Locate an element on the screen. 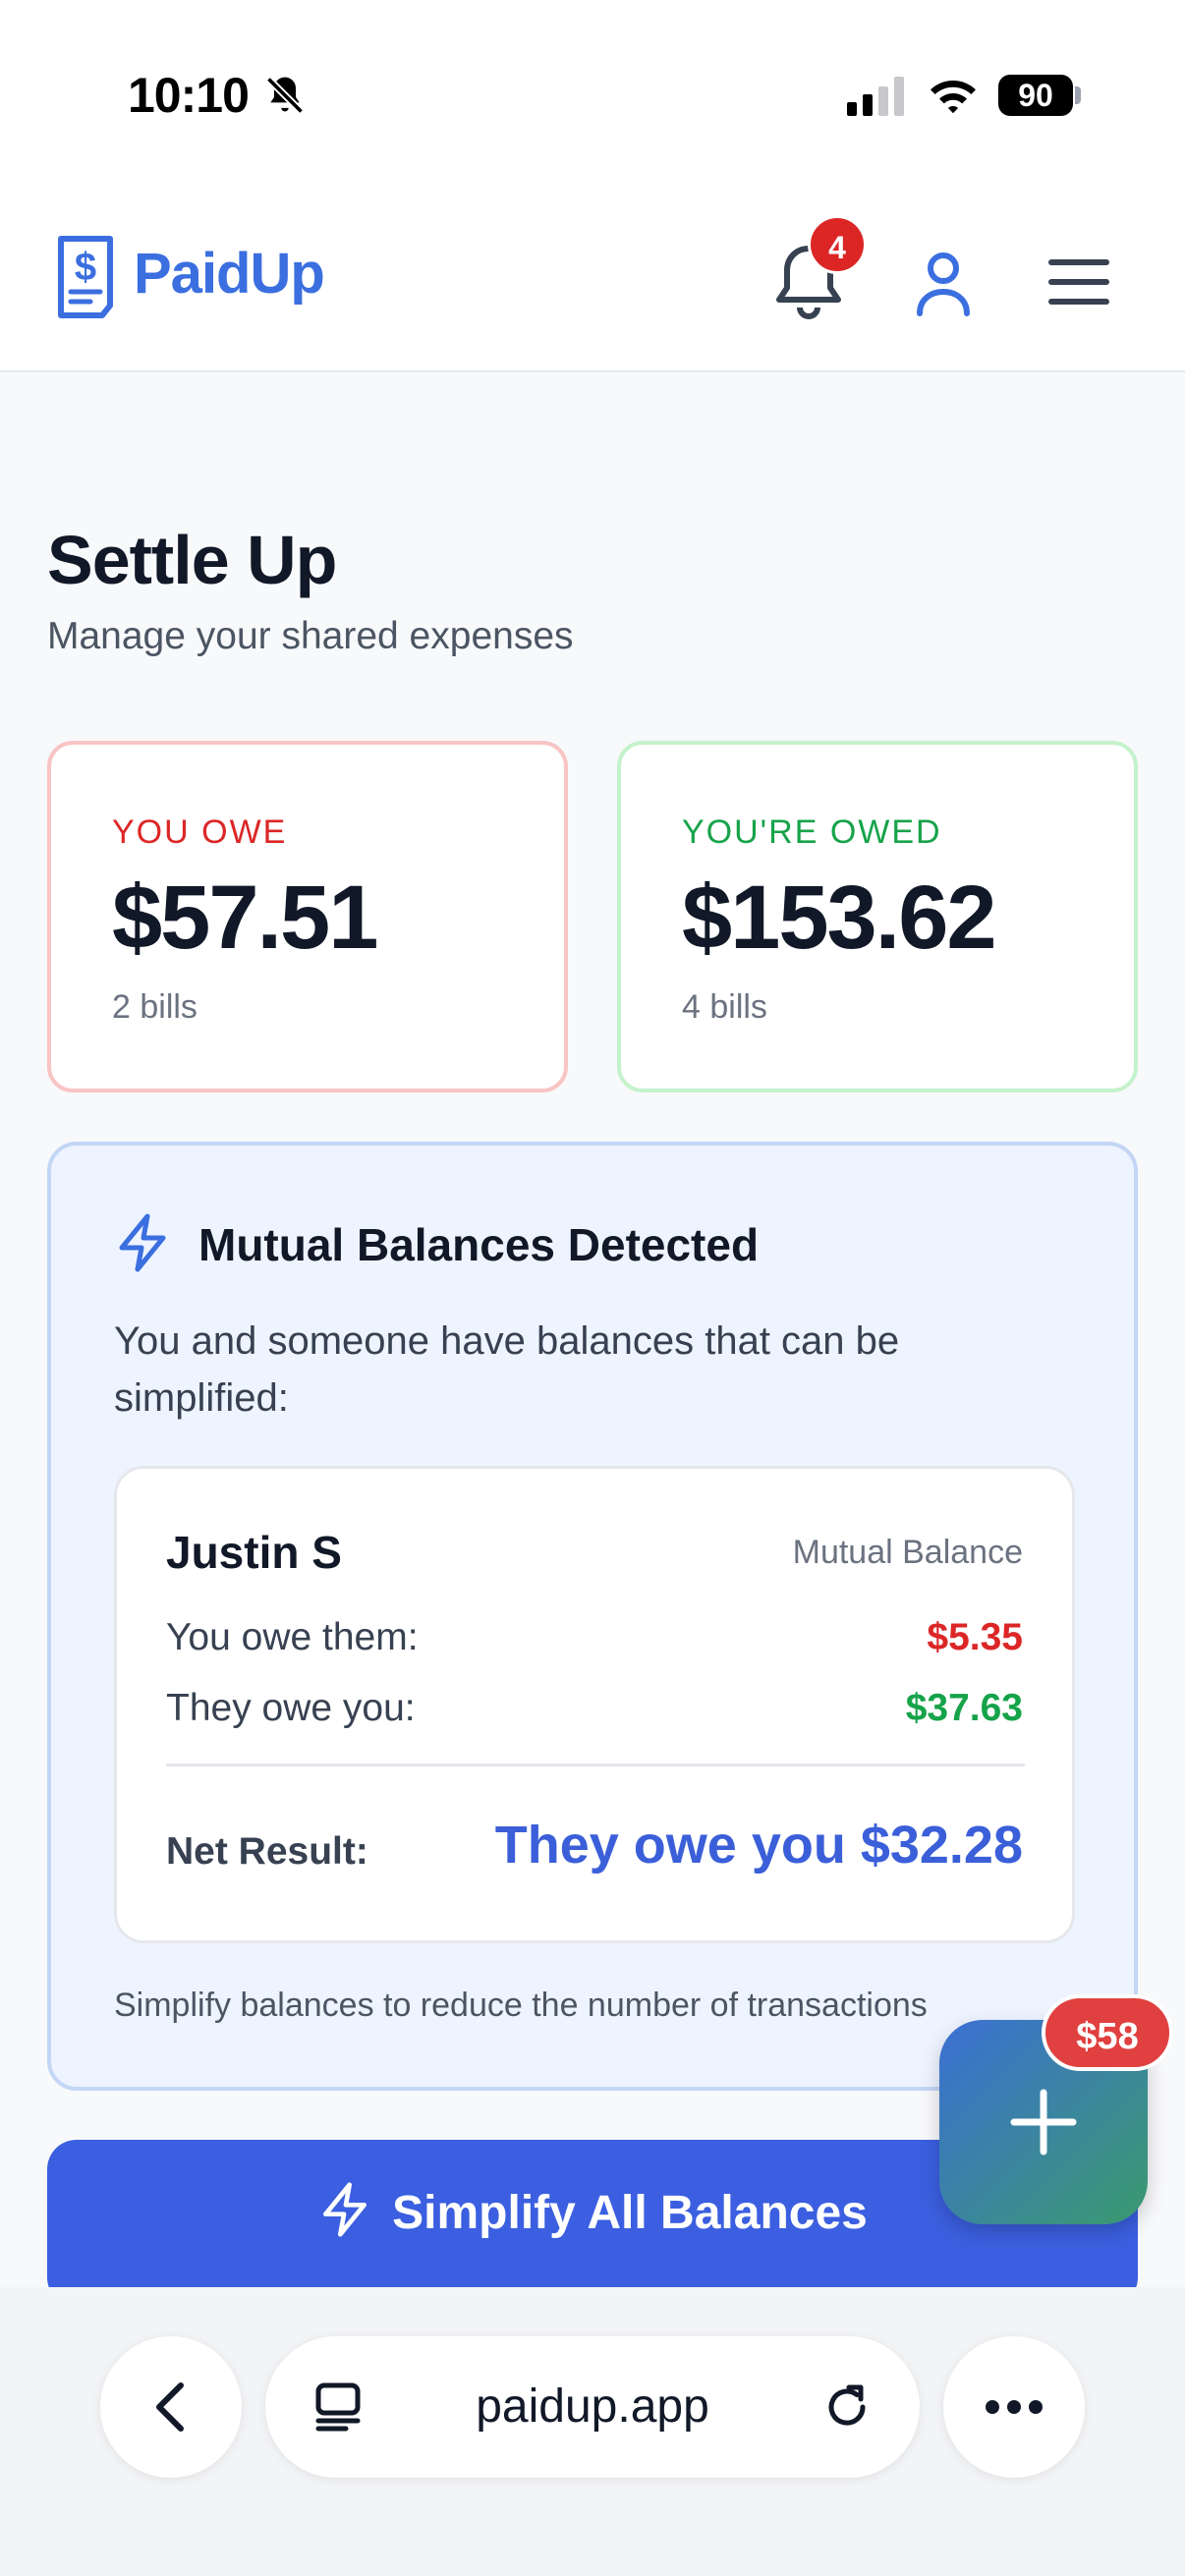 This screenshot has height=2576, width=1185. mutual-balances-title: Mutual Balances Detected is located at coordinates (479, 1244).